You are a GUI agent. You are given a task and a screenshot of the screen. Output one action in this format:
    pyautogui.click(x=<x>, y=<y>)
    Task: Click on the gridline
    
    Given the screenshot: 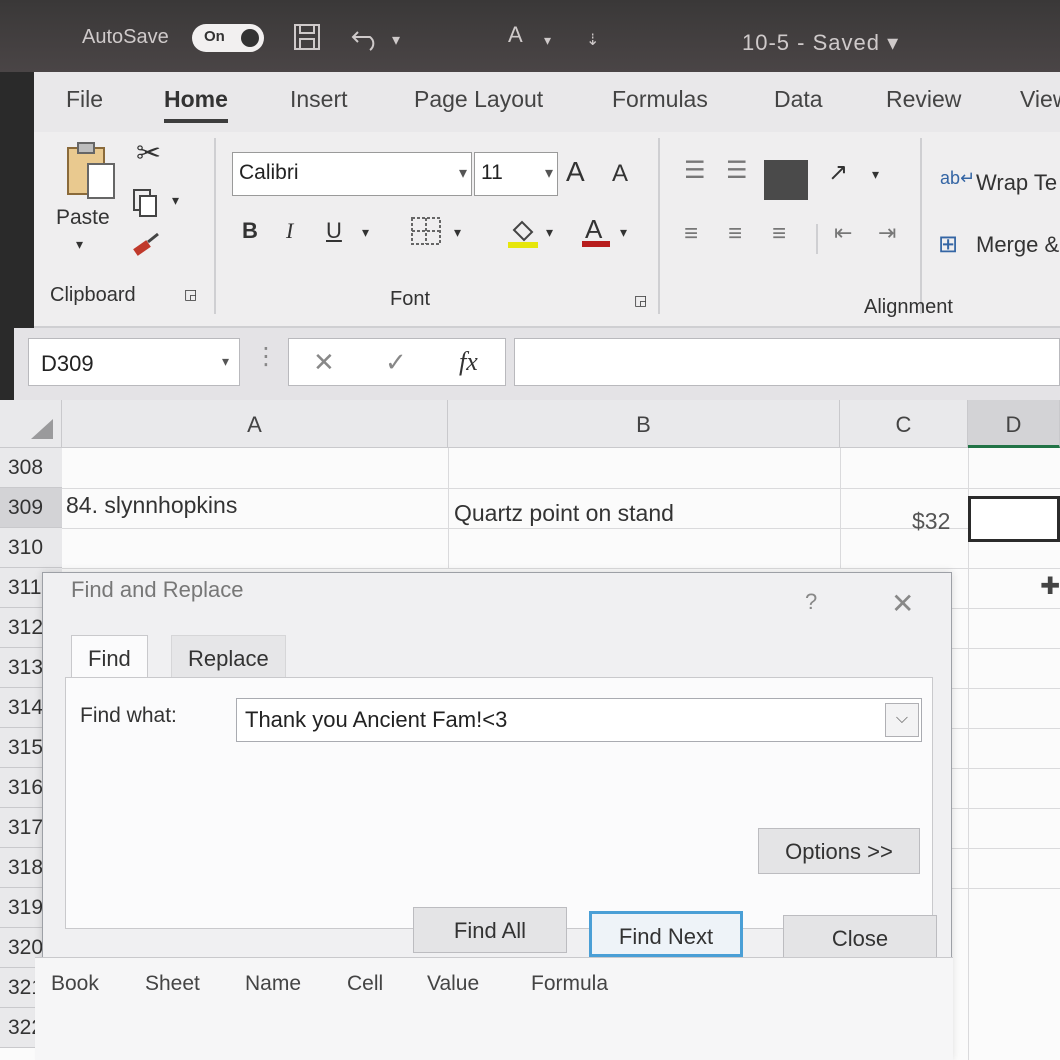 What is the action you would take?
    pyautogui.click(x=561, y=568)
    